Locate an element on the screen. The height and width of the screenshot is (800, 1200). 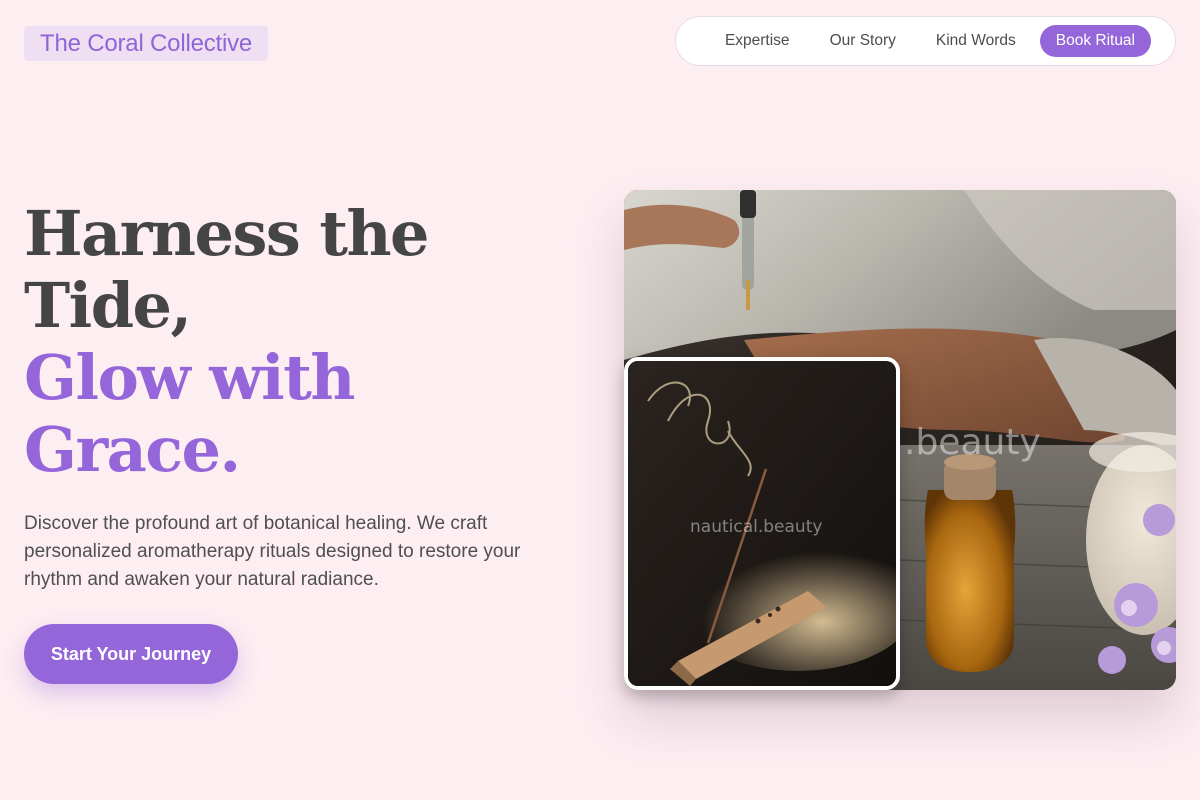
brand-logo: The Coral Collective is located at coordinates (146, 43).